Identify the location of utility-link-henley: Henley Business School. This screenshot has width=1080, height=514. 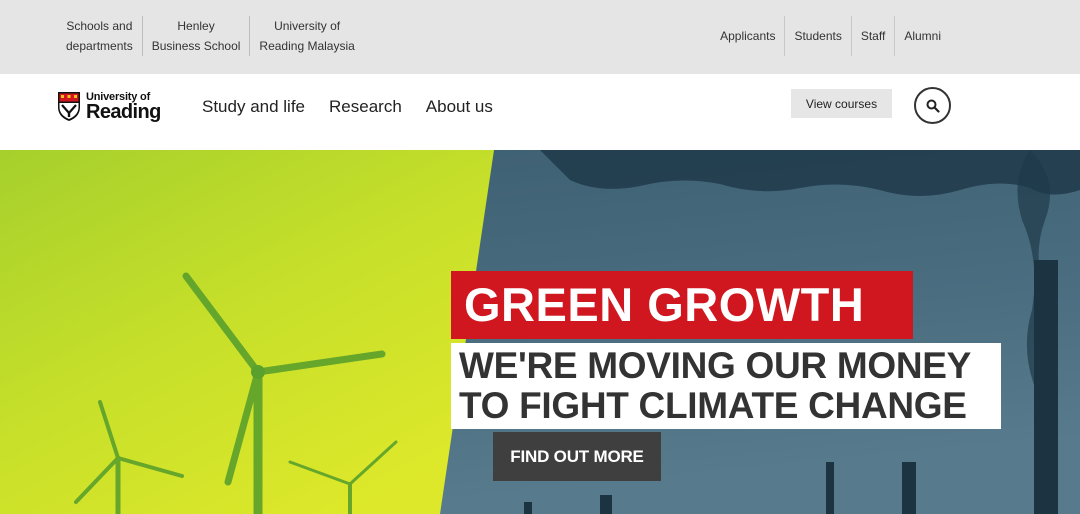
(197, 36).